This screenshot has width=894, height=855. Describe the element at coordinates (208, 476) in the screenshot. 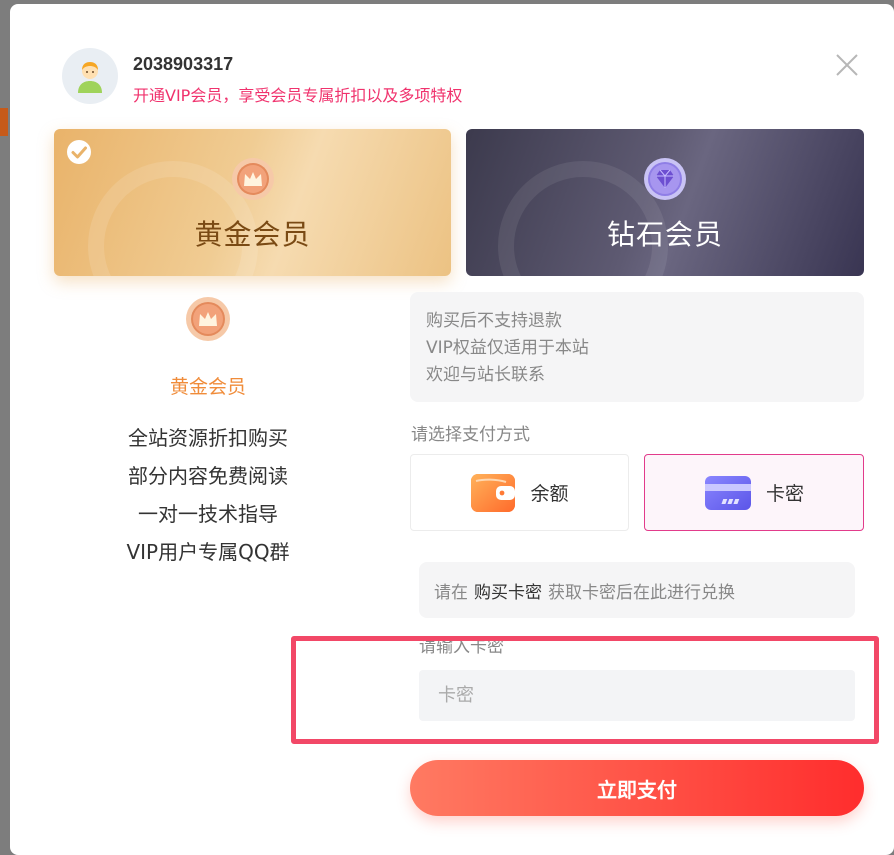

I see `benefit-item: 部分内容免费阅读` at that location.